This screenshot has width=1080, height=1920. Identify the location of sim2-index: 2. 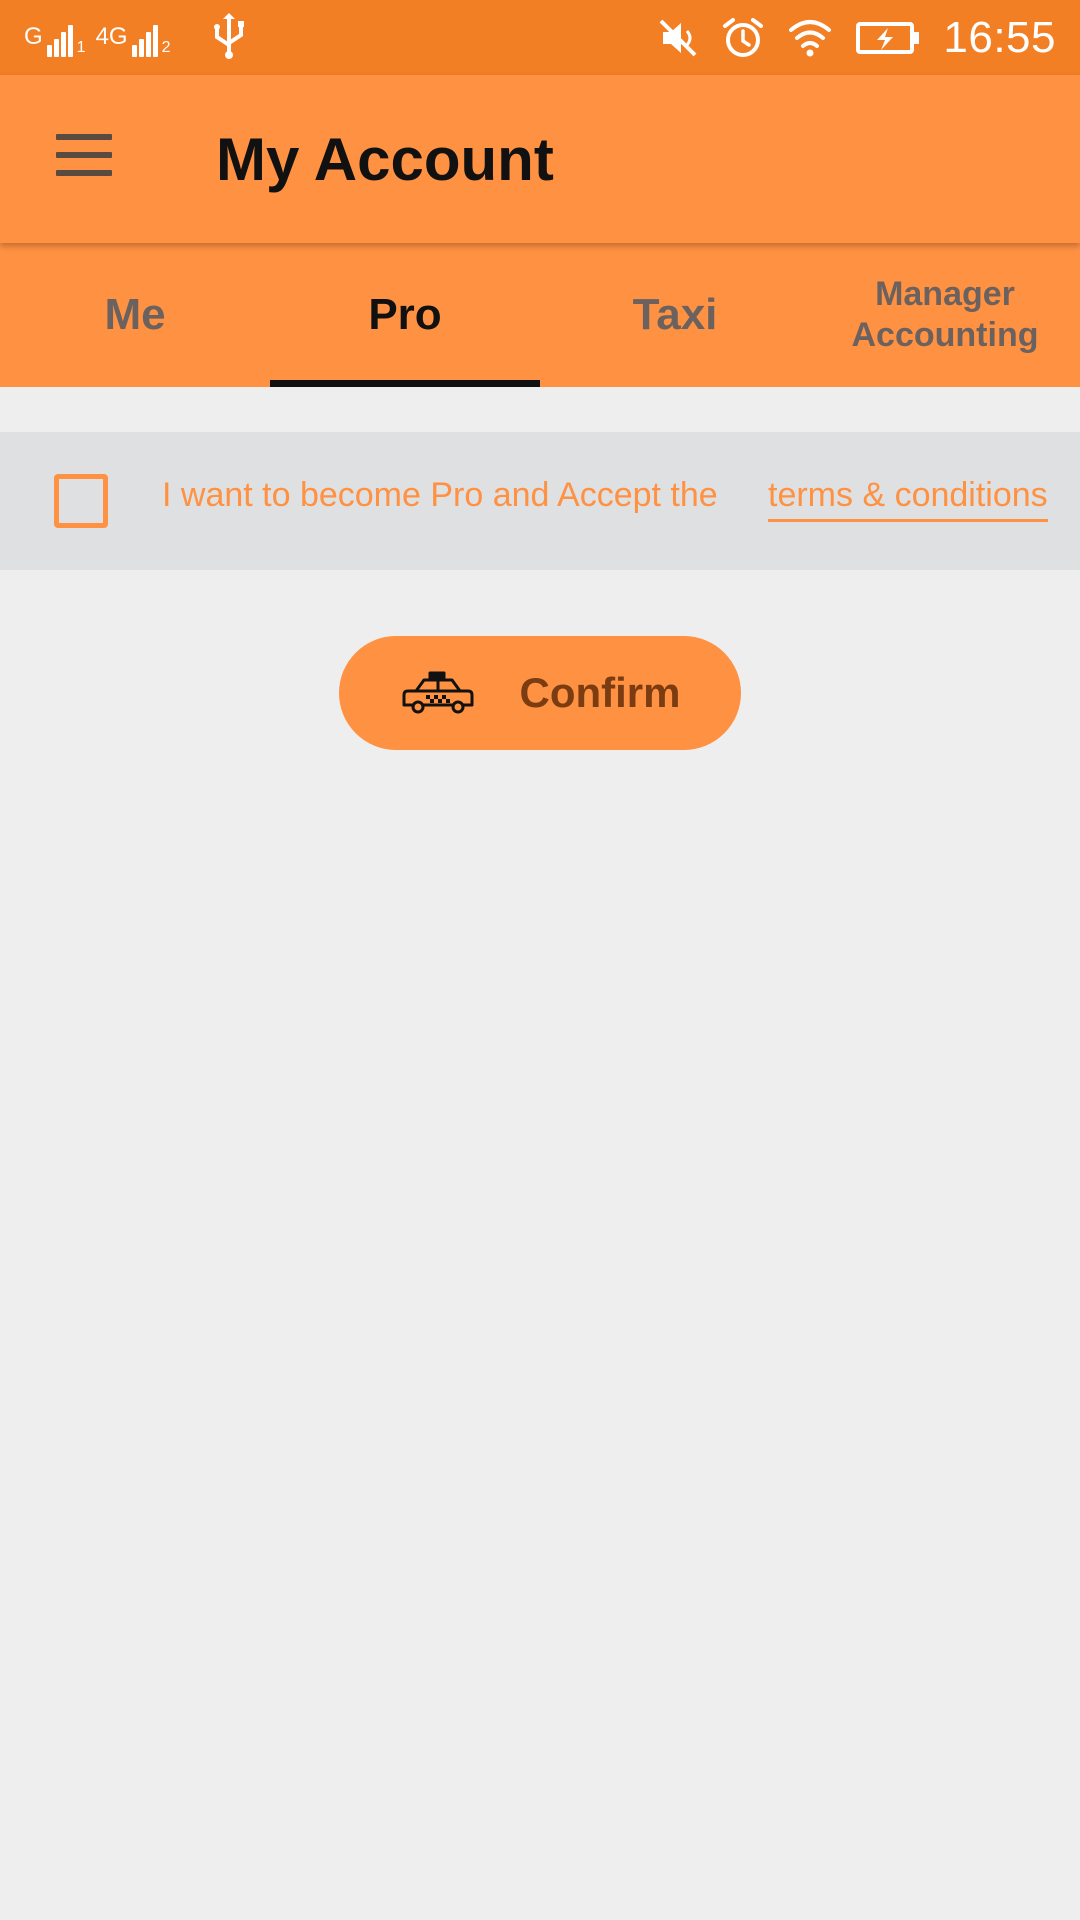
(166, 47).